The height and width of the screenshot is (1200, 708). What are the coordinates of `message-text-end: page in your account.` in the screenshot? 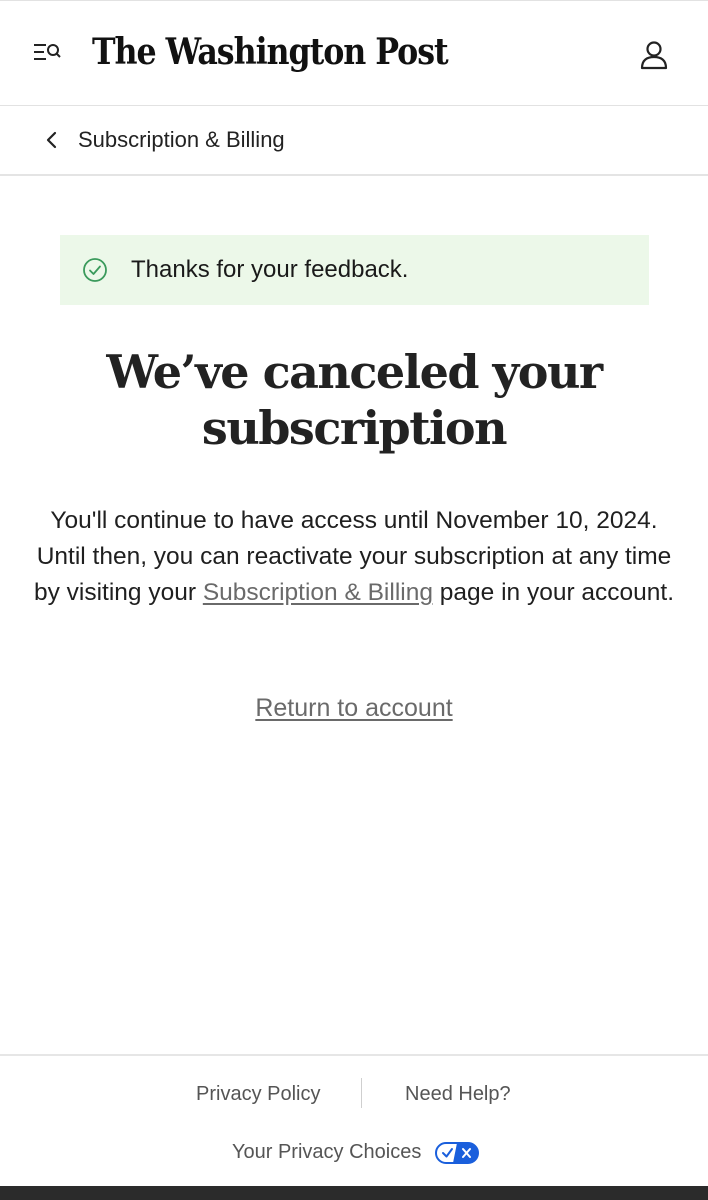 It's located at (553, 592).